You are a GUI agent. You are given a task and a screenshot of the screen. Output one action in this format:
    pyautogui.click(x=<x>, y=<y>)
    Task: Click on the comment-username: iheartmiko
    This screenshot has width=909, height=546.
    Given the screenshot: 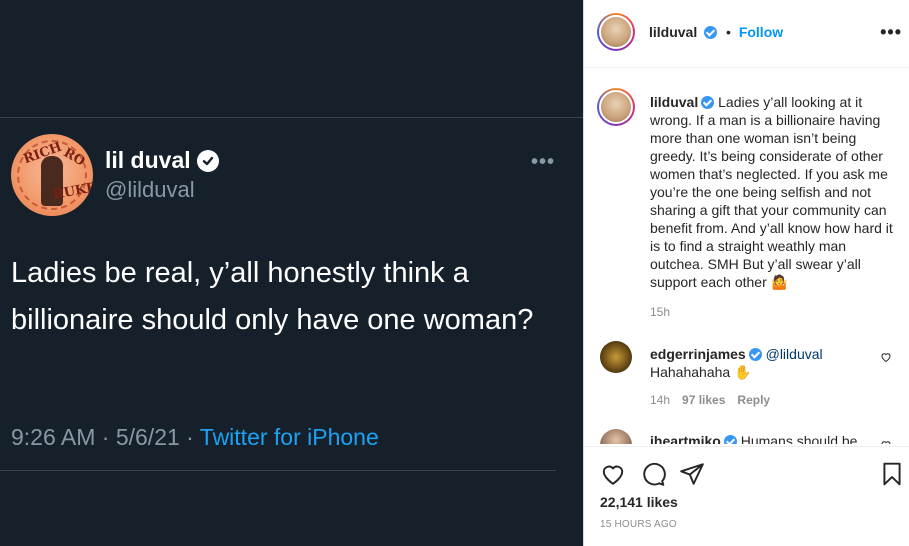 What is the action you would take?
    pyautogui.click(x=685, y=438)
    